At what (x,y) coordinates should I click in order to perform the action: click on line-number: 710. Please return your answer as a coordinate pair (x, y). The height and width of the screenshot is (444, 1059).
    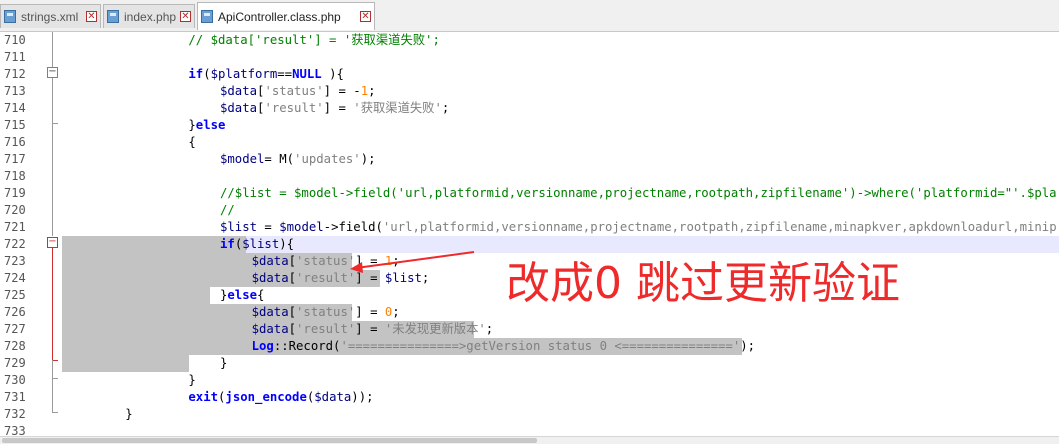
    Looking at the image, I should click on (15, 40).